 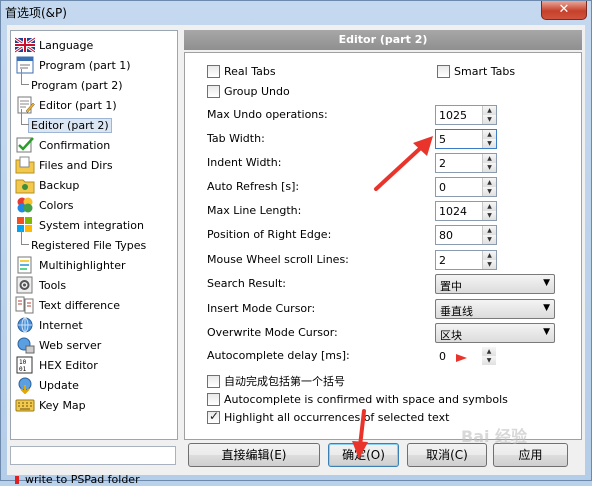 I want to click on auto-bracket-checkbox: 自动完成包括第一个括号, so click(x=276, y=381).